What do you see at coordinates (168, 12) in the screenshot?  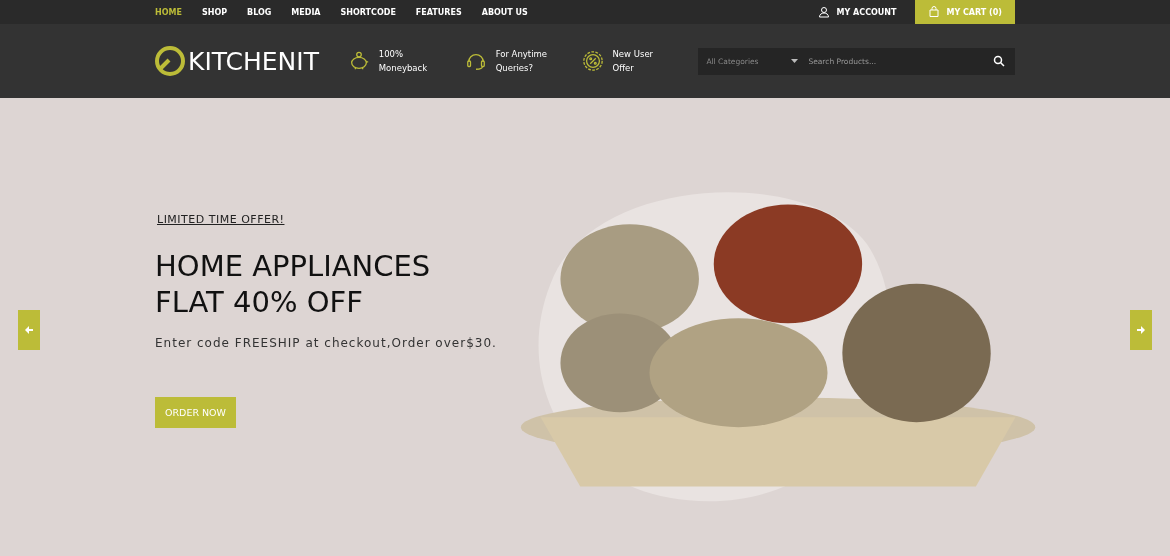 I see `nav-link: HOME` at bounding box center [168, 12].